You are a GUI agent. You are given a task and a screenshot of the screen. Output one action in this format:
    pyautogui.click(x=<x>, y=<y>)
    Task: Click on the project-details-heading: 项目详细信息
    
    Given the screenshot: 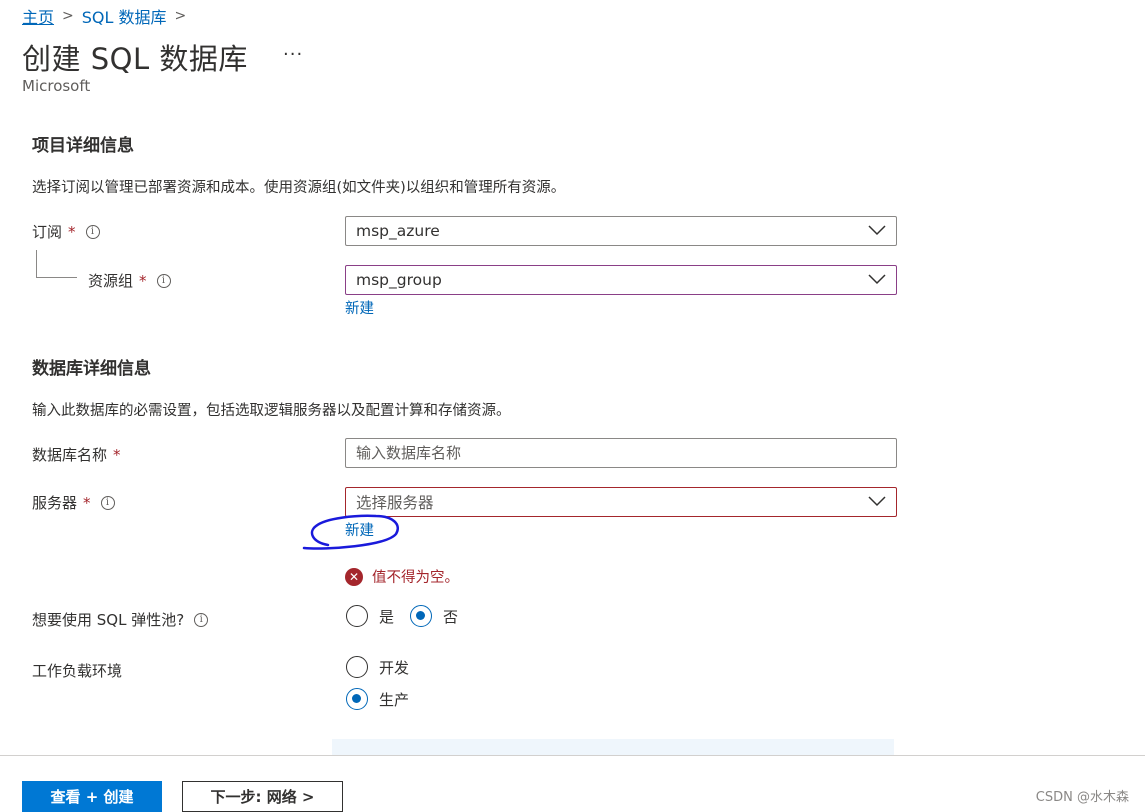 What is the action you would take?
    pyautogui.click(x=83, y=146)
    